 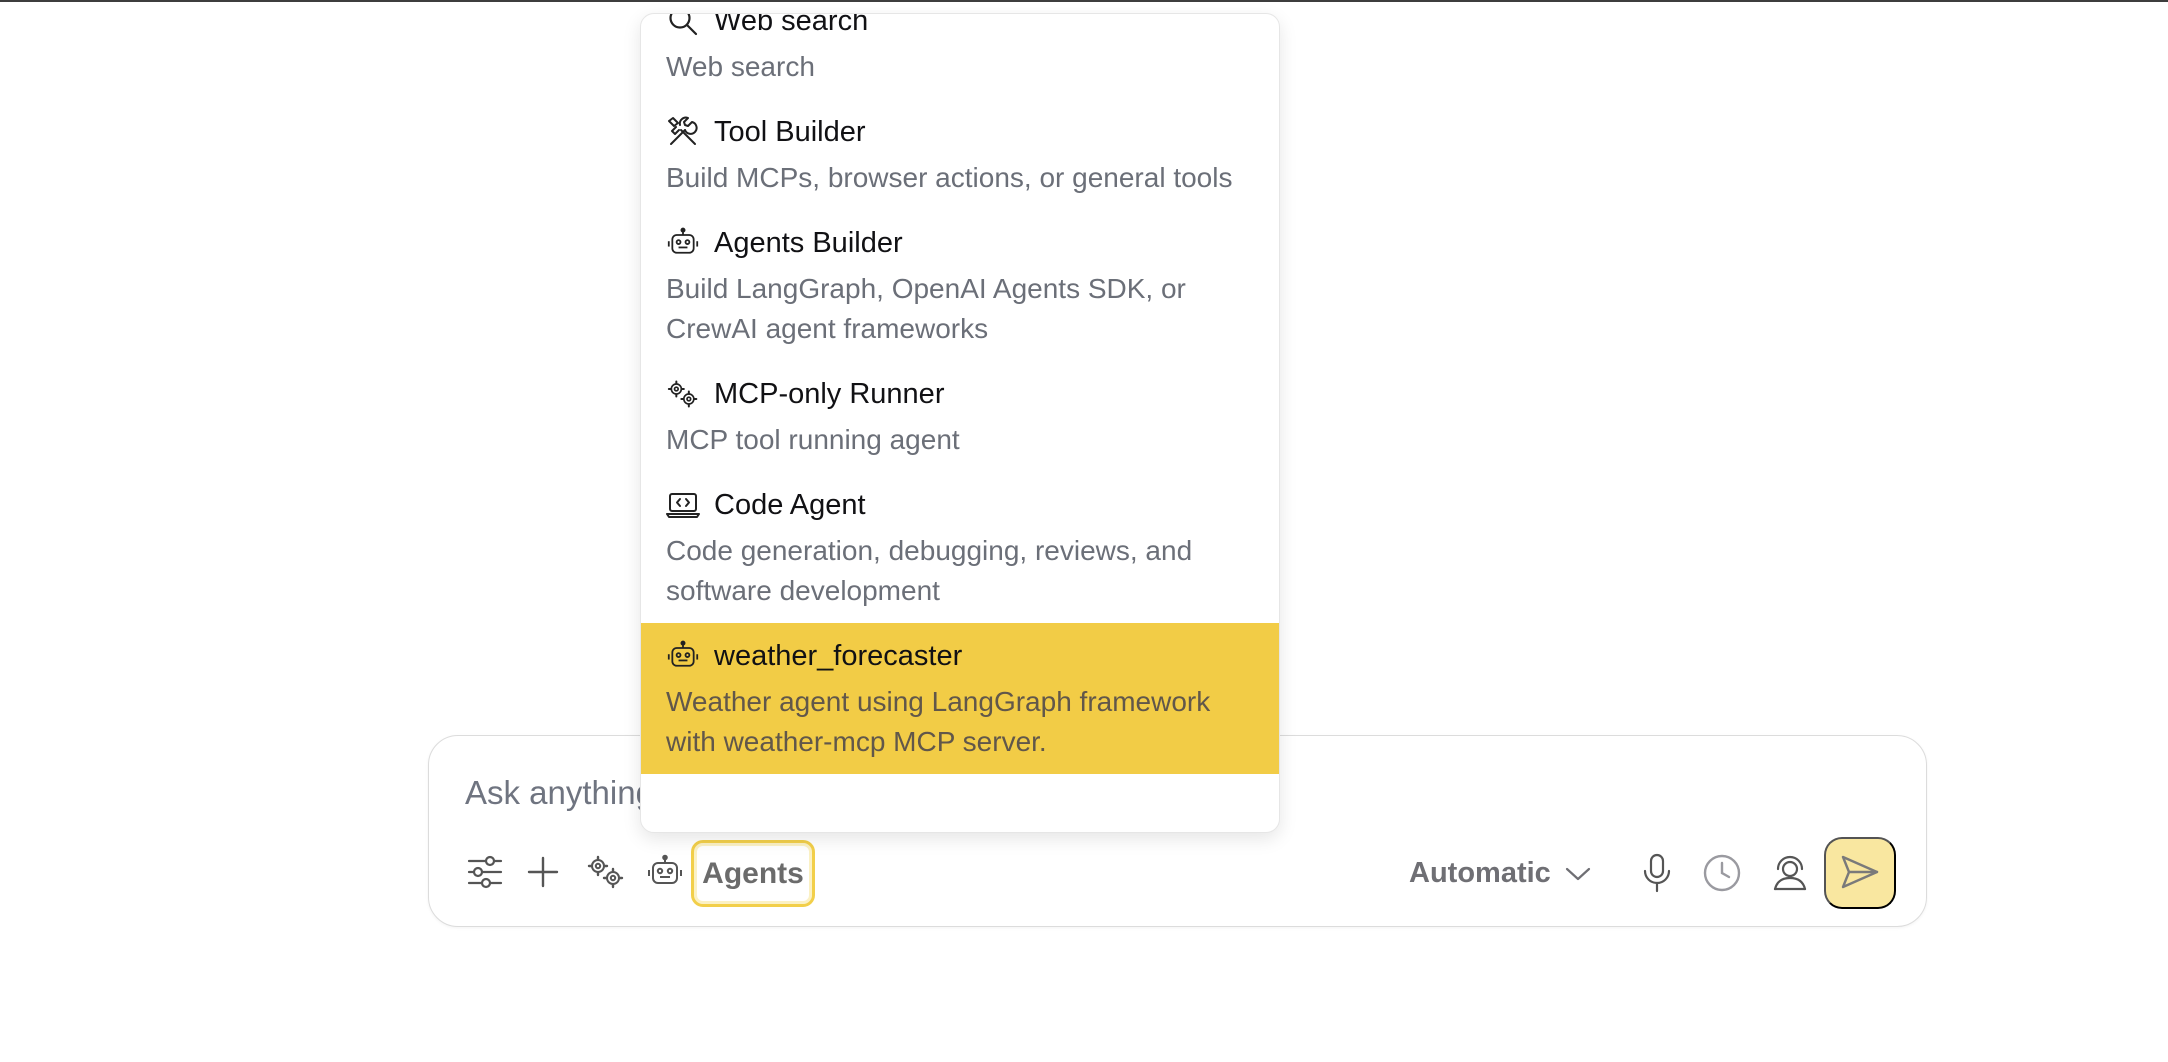 What do you see at coordinates (813, 439) in the screenshot?
I see `menu-item-description: MCP tool running agent` at bounding box center [813, 439].